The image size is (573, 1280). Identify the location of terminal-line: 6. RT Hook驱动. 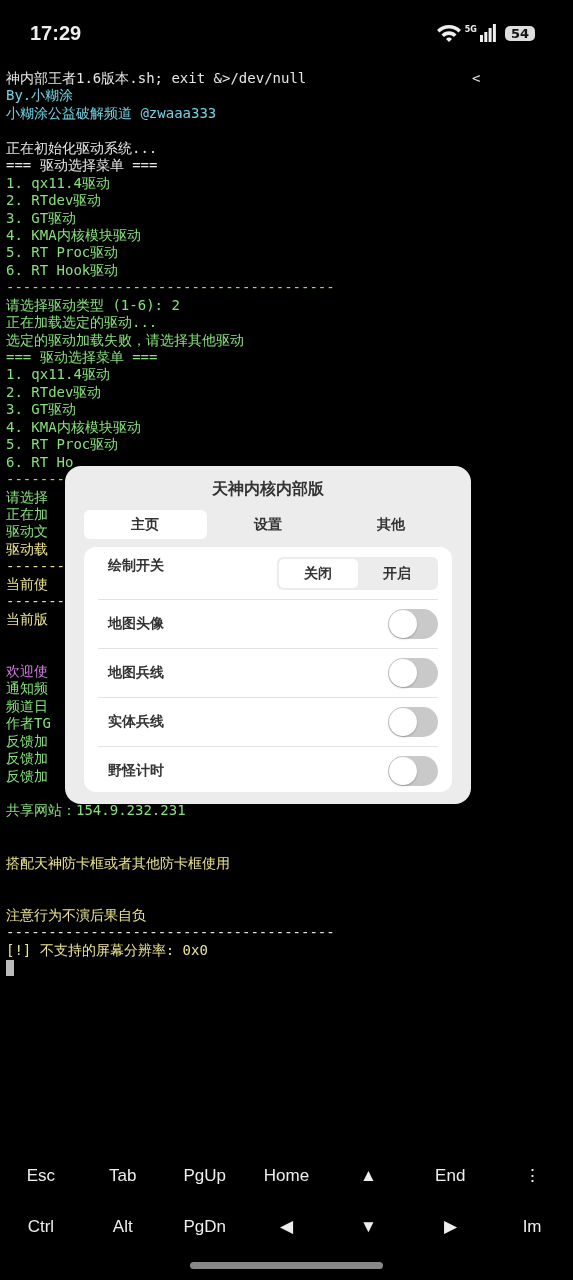
(62, 269).